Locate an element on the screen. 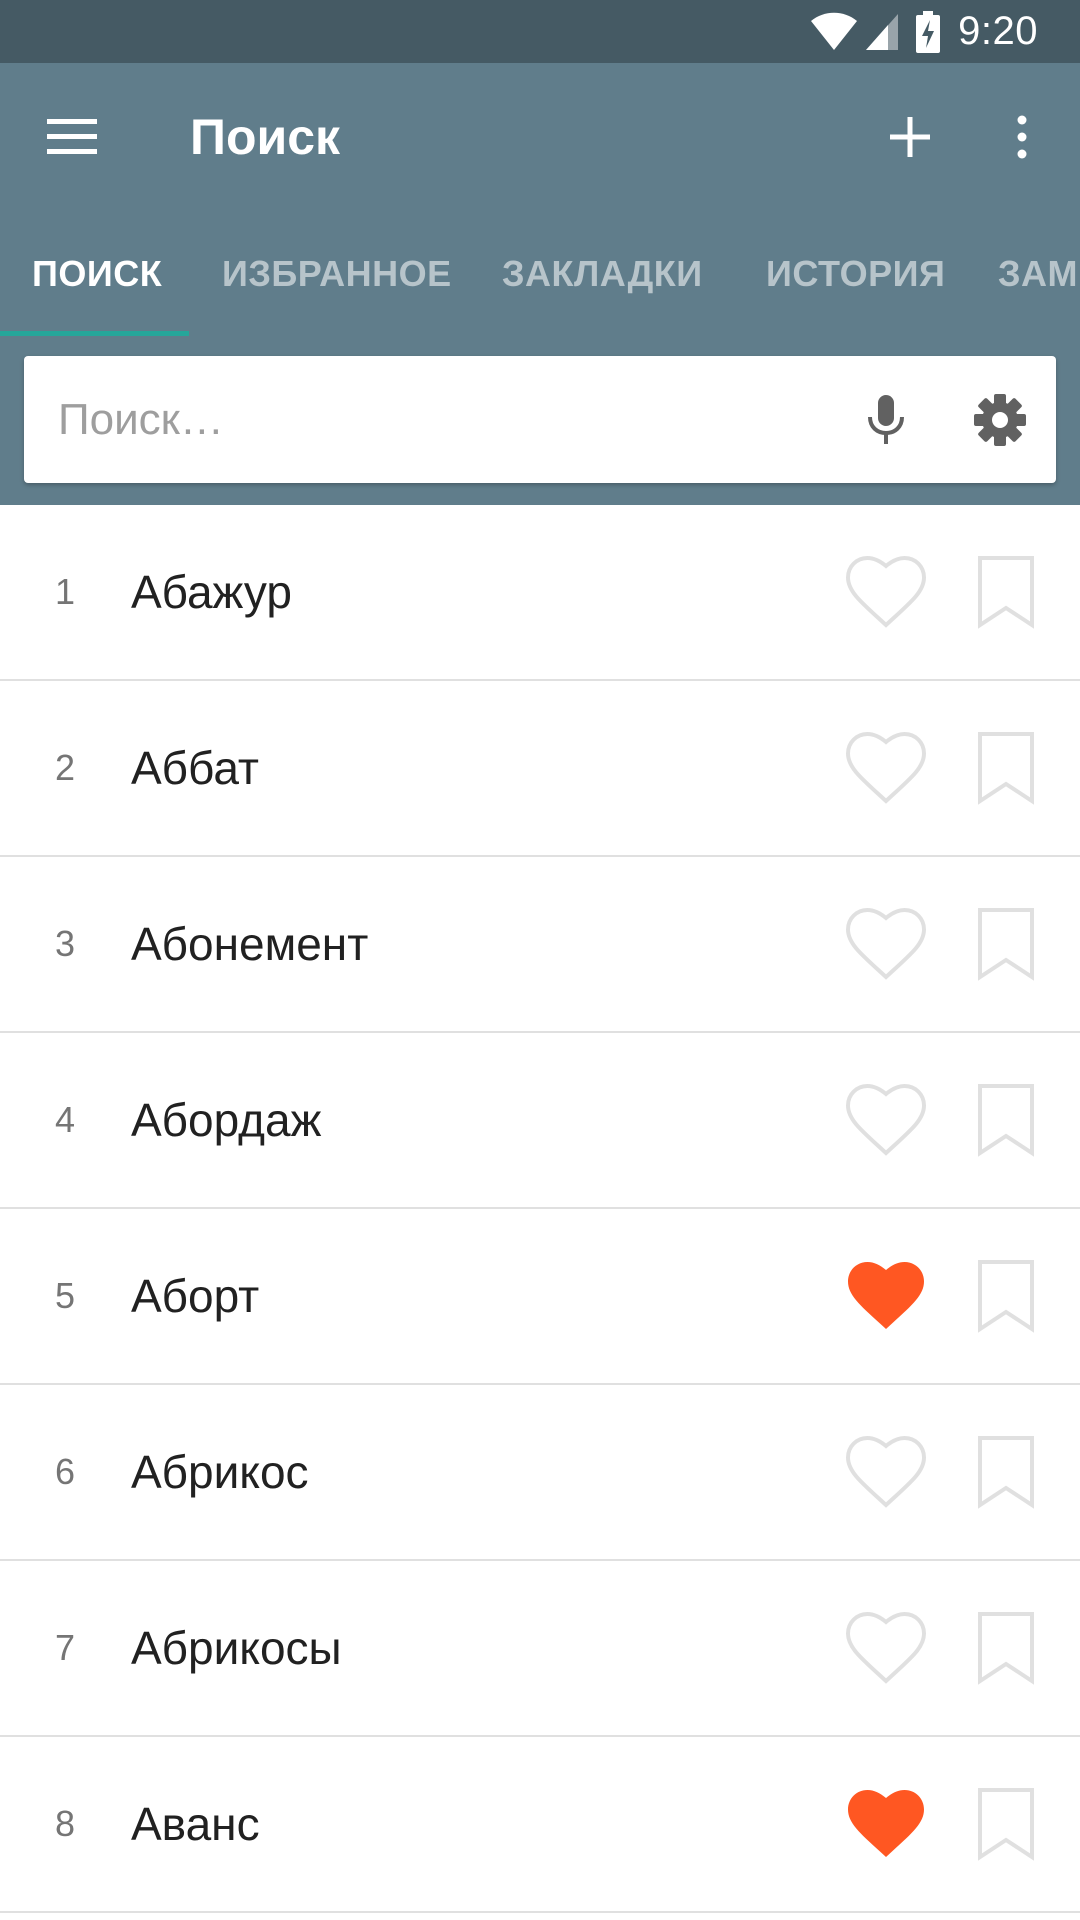 This screenshot has height=1920, width=1080. more-options-button is located at coordinates (1022, 137).